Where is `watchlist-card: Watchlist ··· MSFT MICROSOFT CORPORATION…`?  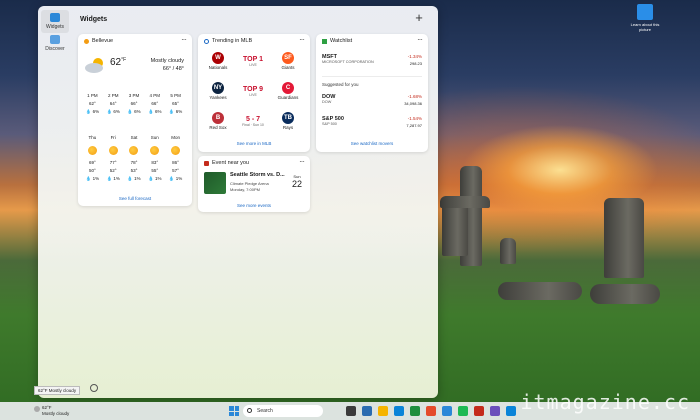
watchlist-card: Watchlist ··· MSFT MICROSOFT CORPORATION… is located at coordinates (372, 93).